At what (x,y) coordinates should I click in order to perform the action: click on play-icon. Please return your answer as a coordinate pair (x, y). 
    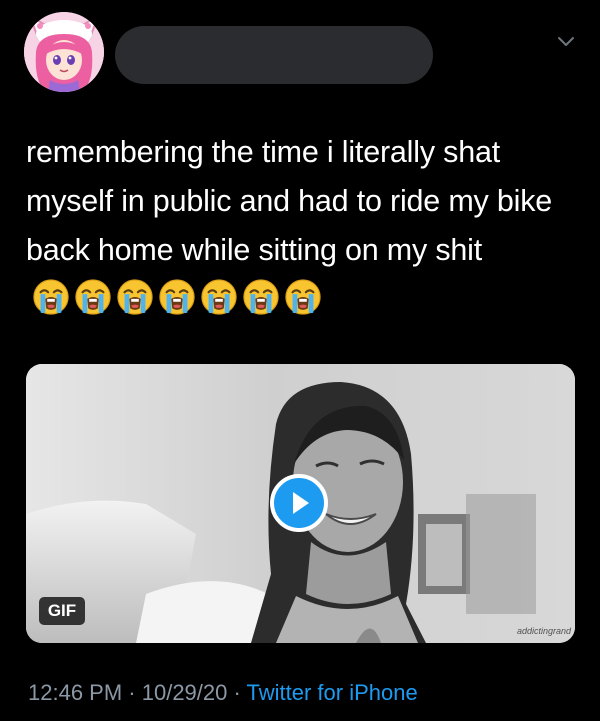
    Looking at the image, I should click on (301, 503).